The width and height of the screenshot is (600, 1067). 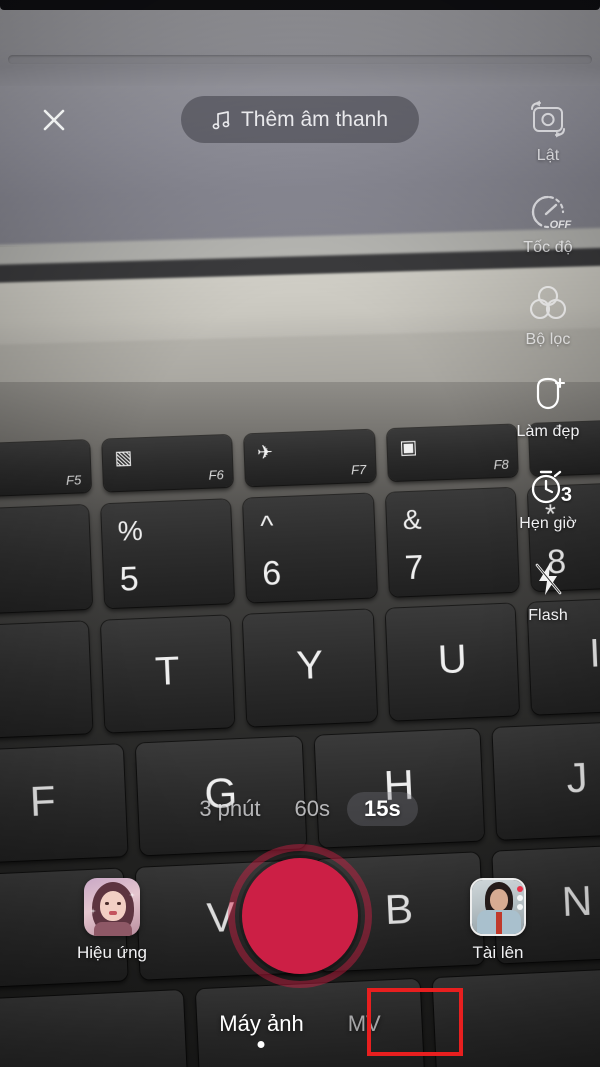 What do you see at coordinates (119, 903) in the screenshot?
I see `thumb-eye-right` at bounding box center [119, 903].